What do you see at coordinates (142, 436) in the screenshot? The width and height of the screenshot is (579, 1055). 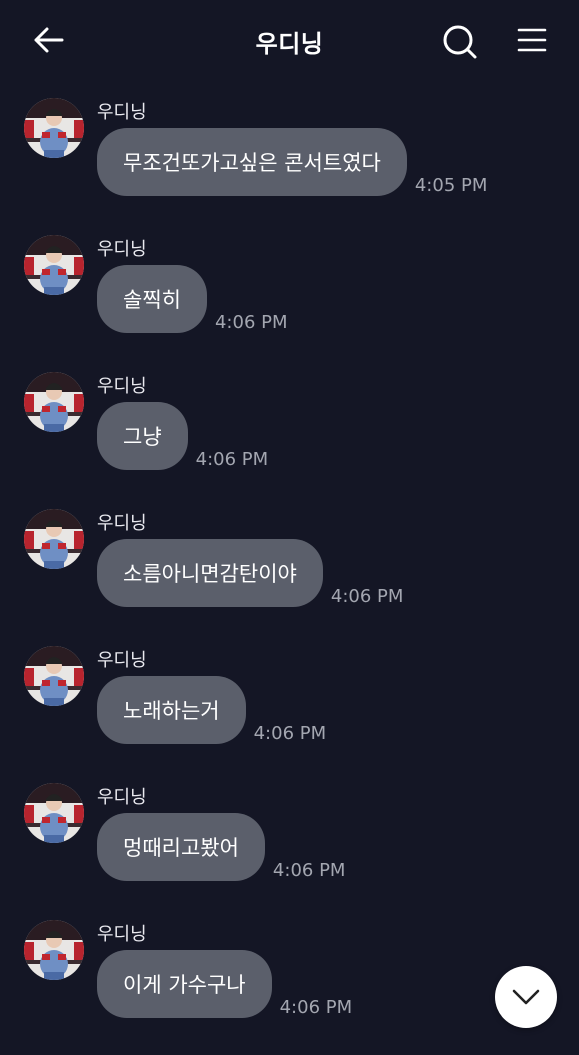 I see `message-bubble: 그냥` at bounding box center [142, 436].